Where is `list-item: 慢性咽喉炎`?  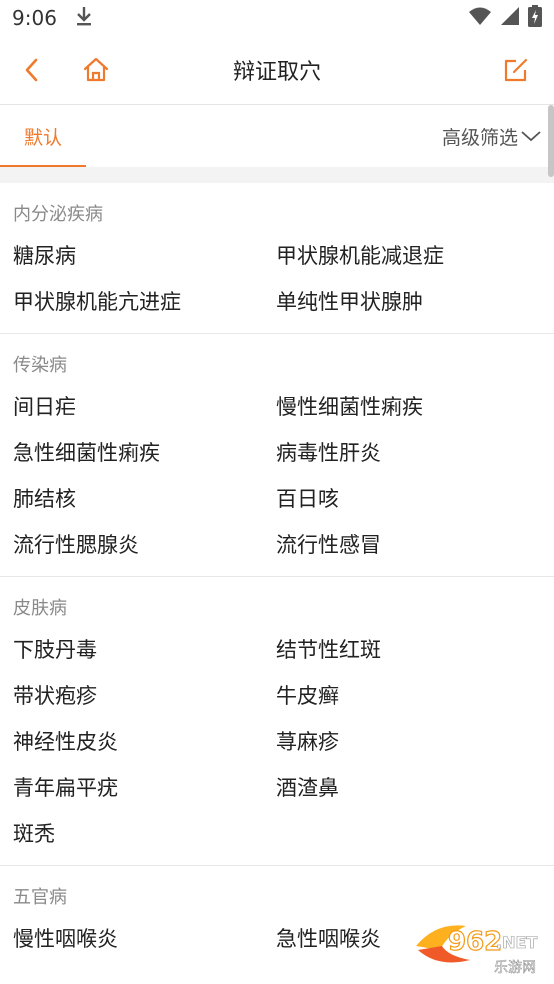
list-item: 慢性咽喉炎 is located at coordinates (131, 939).